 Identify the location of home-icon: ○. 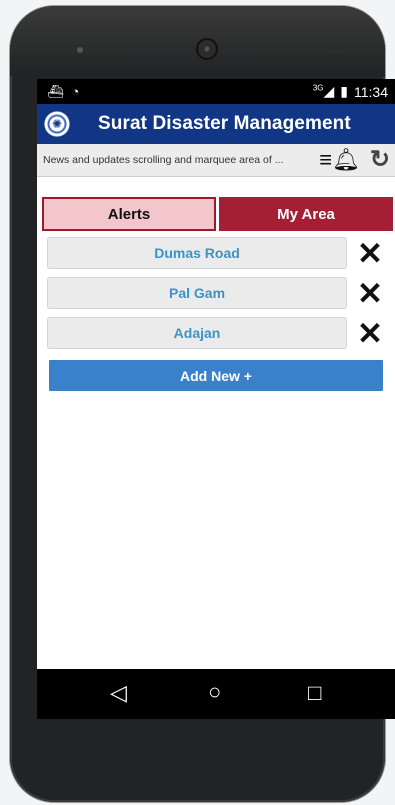
(214, 692).